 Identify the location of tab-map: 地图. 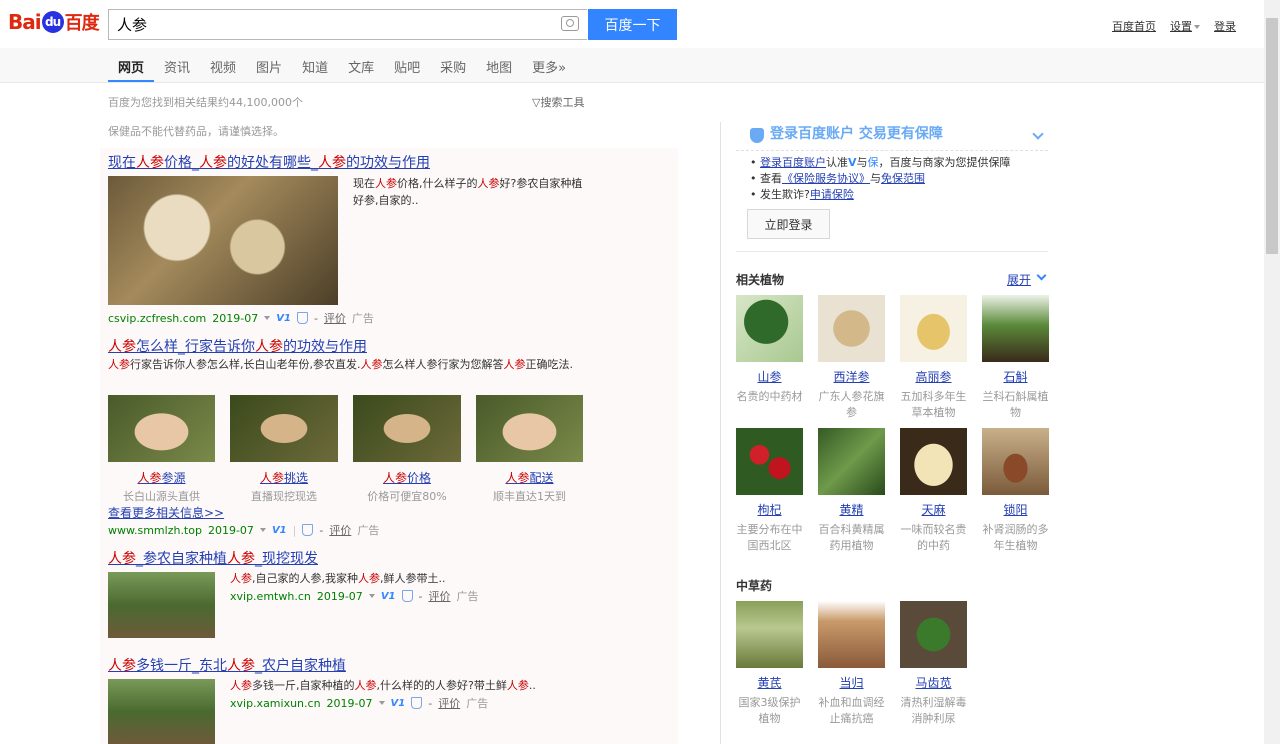
(499, 65).